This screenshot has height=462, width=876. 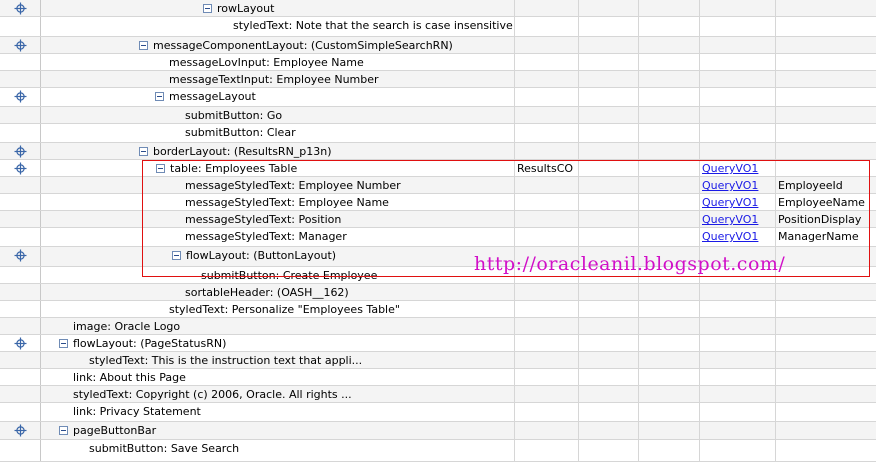 I want to click on tree-row: rowLayout, so click(x=438, y=8).